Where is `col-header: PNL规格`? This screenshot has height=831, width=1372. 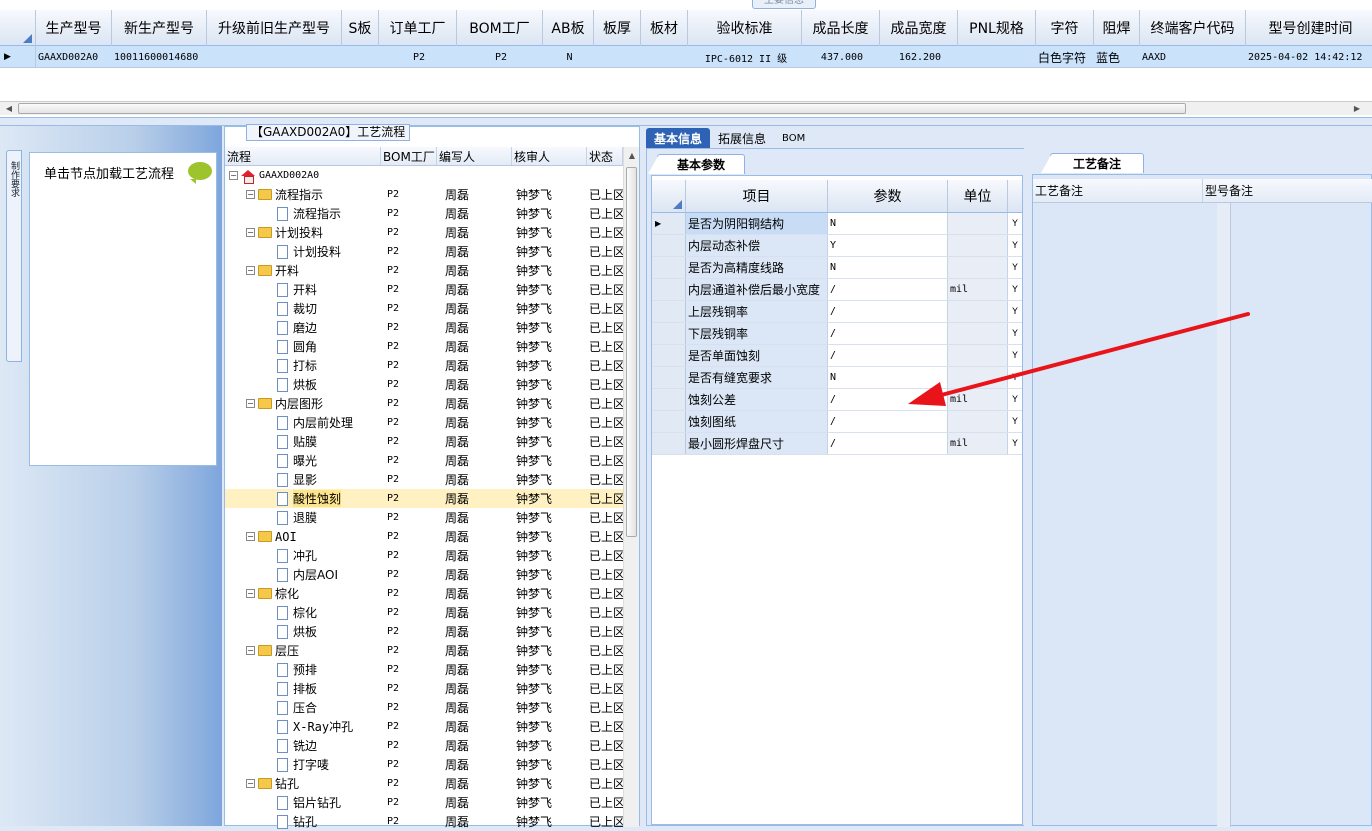
col-header: PNL规格 is located at coordinates (997, 28).